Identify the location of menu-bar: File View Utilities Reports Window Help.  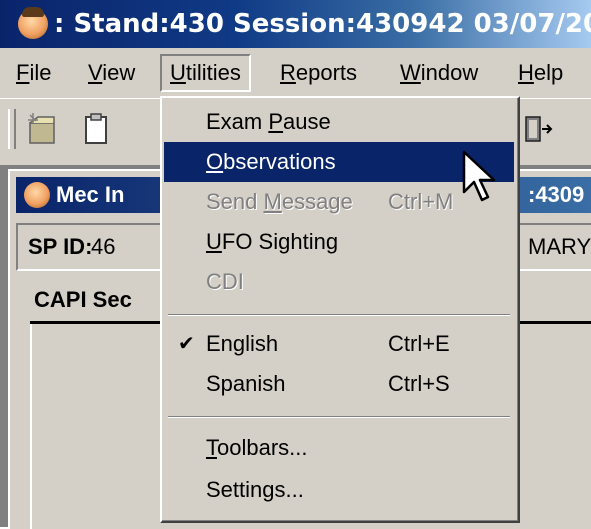
(295, 73).